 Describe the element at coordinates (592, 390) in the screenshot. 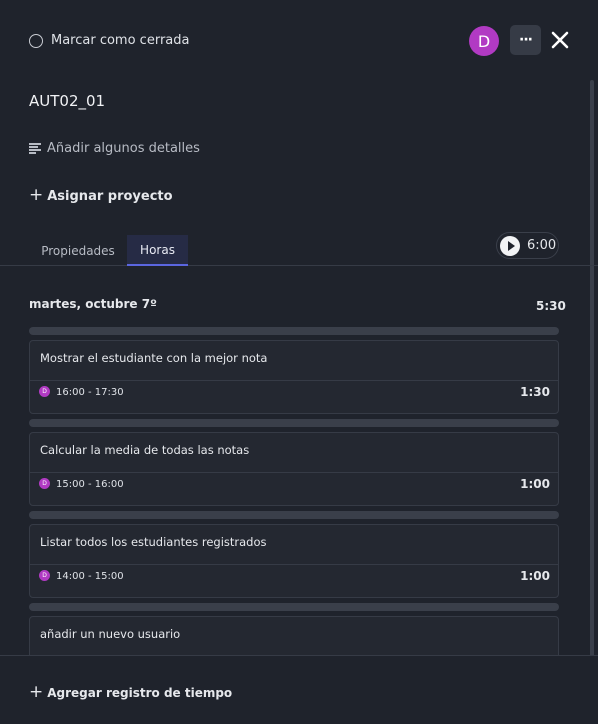

I see `scrollbar` at that location.